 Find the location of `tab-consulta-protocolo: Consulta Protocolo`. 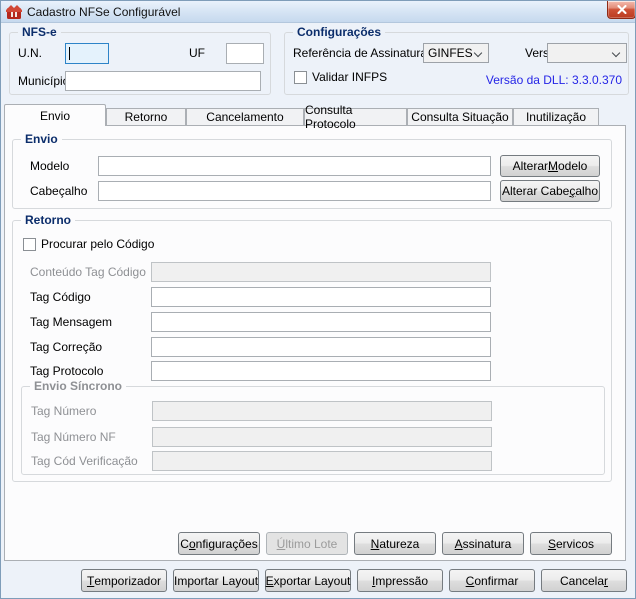

tab-consulta-protocolo: Consulta Protocolo is located at coordinates (355, 117).